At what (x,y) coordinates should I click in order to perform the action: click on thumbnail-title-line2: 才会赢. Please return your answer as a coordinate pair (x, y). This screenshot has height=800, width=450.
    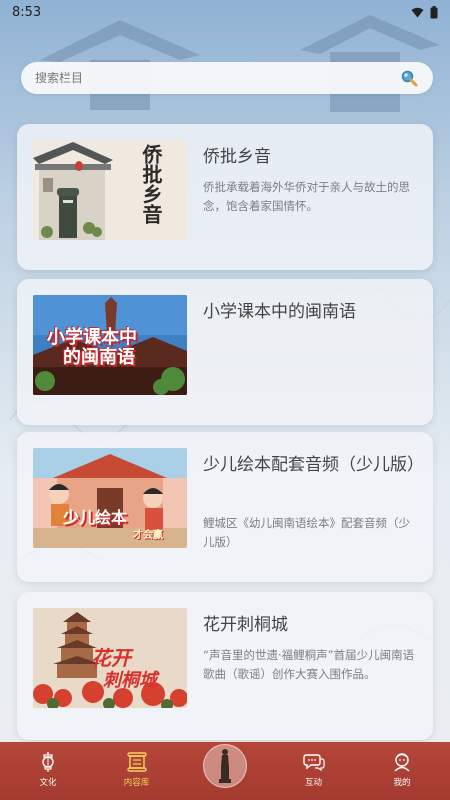
    Looking at the image, I should click on (148, 535).